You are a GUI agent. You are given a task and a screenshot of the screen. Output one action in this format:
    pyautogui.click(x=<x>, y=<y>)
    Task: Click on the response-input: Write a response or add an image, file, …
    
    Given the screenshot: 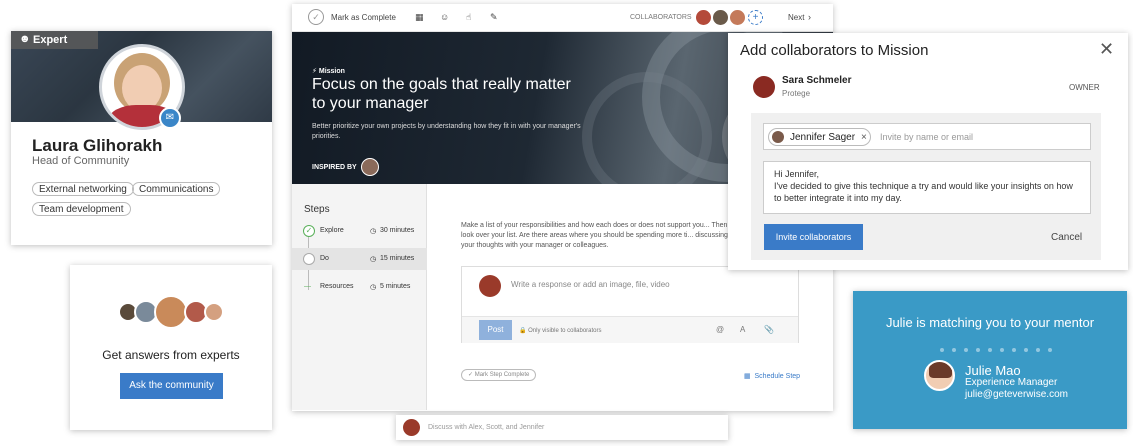 What is the action you would take?
    pyautogui.click(x=590, y=284)
    